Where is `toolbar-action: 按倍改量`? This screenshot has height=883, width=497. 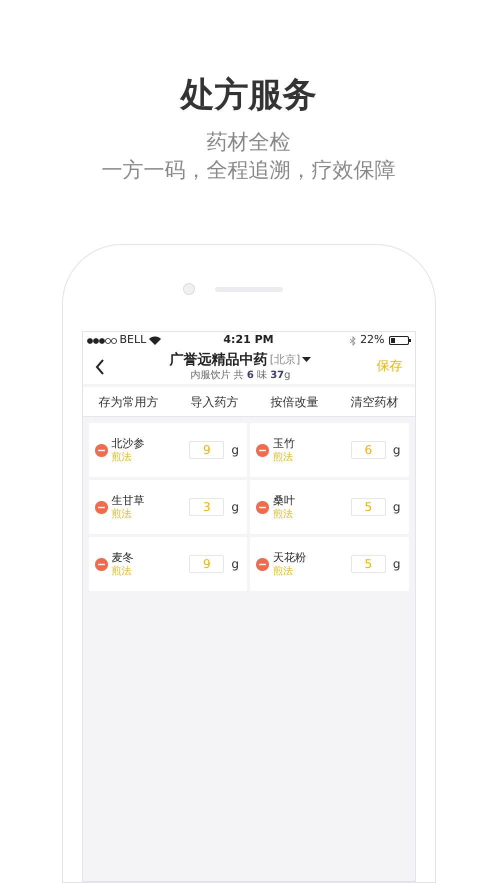 toolbar-action: 按倍改量 is located at coordinates (294, 401).